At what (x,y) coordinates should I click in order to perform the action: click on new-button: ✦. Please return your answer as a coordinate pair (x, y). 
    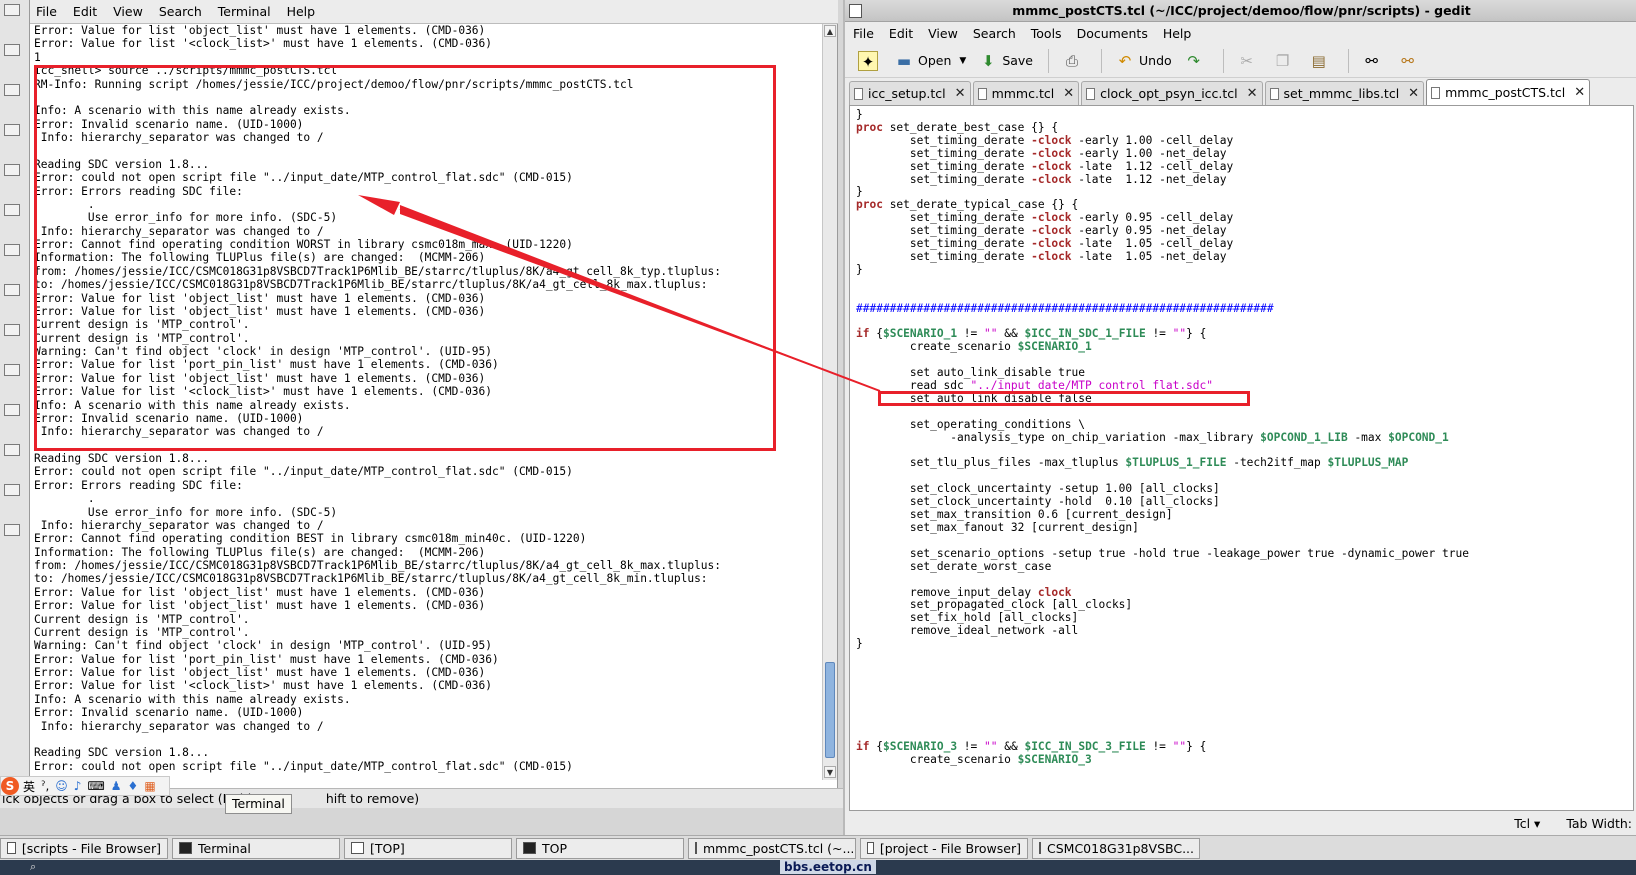
    Looking at the image, I should click on (870, 61).